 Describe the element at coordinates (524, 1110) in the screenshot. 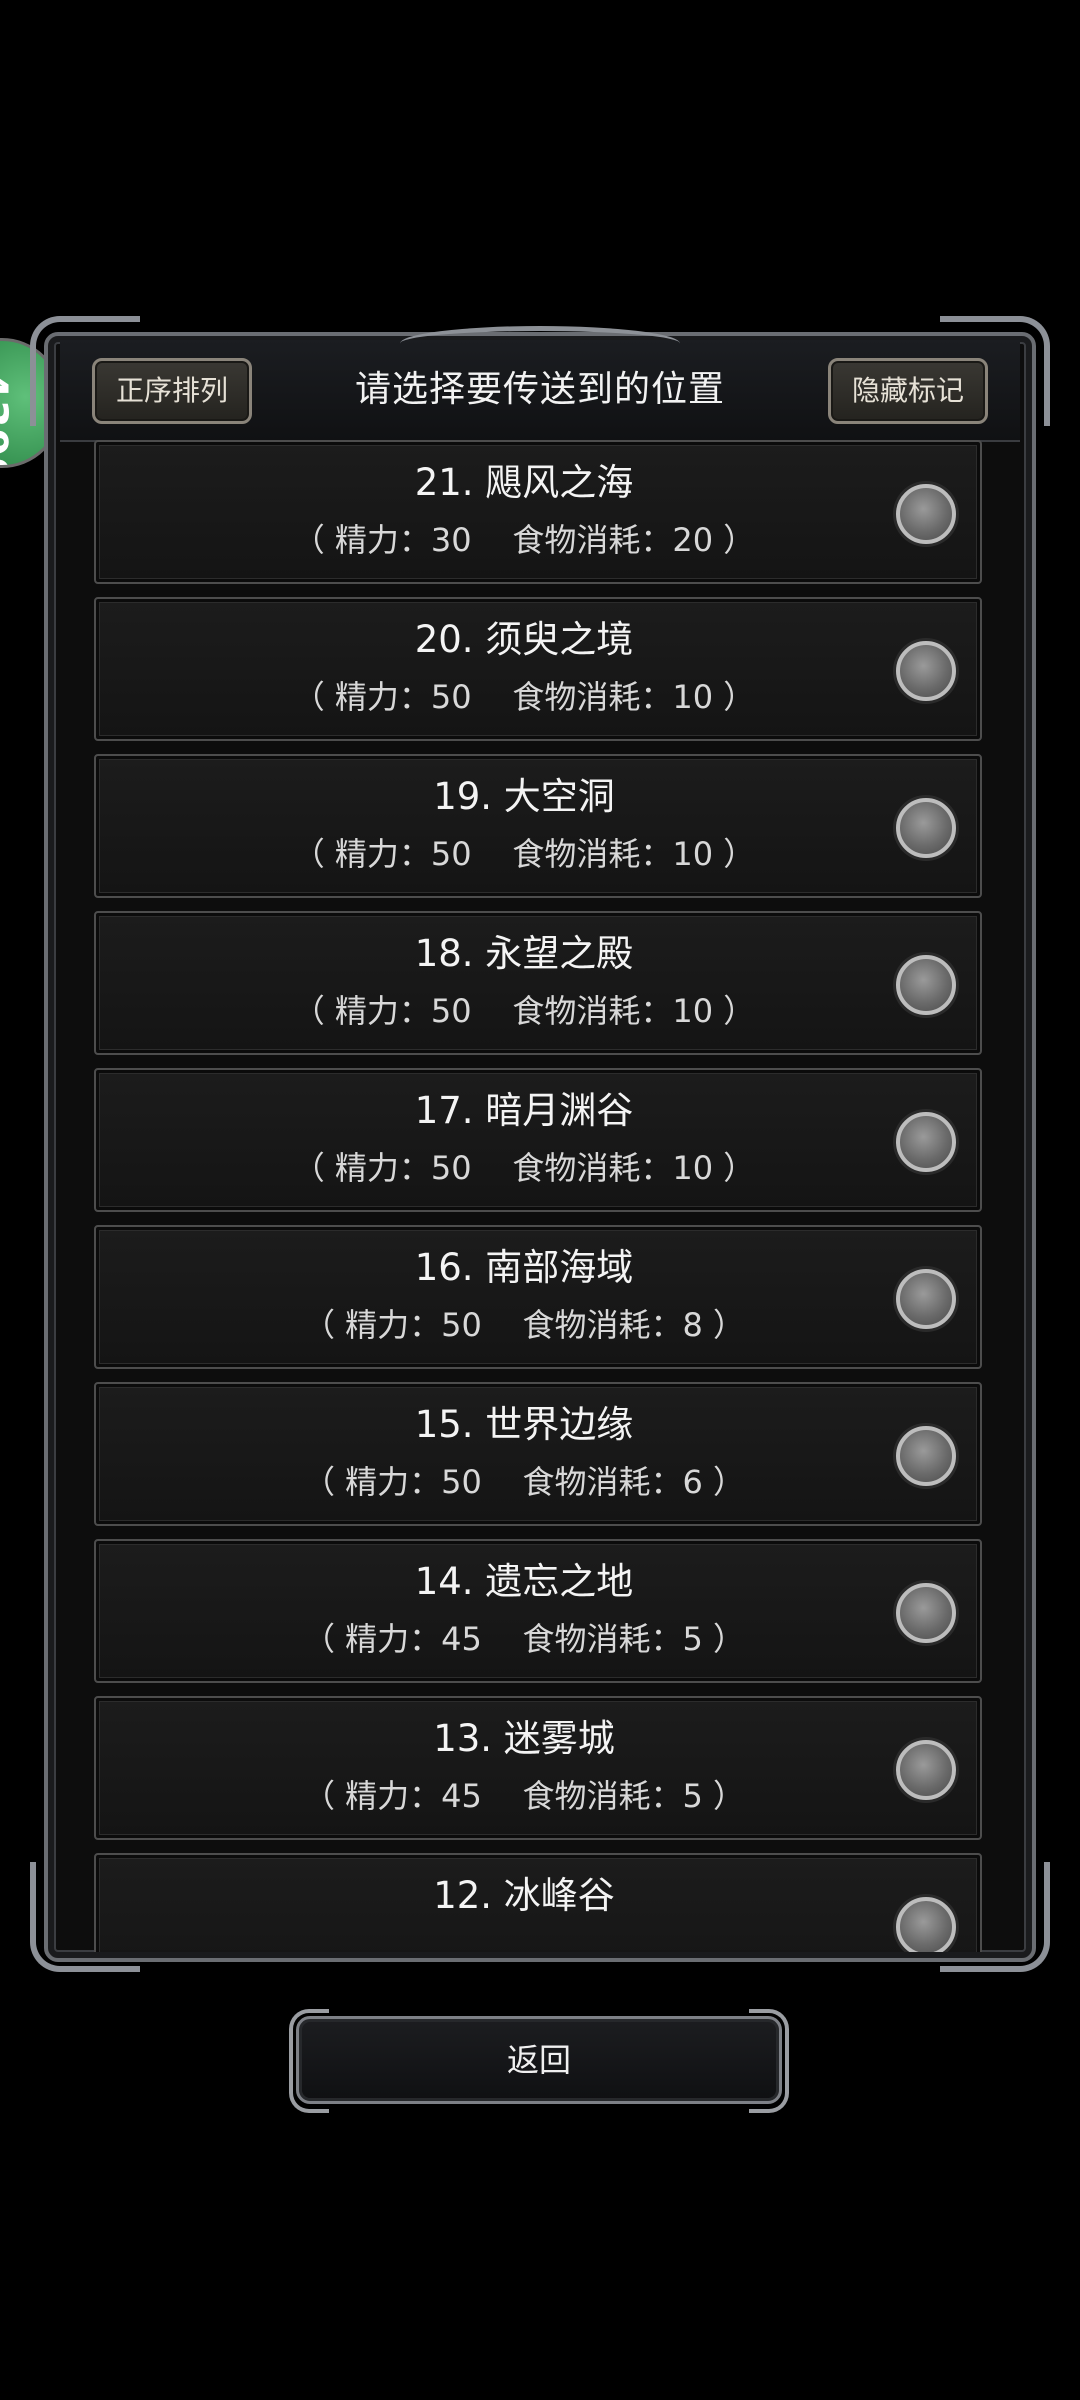

I see `location-name: 17. 暗月渊谷` at that location.